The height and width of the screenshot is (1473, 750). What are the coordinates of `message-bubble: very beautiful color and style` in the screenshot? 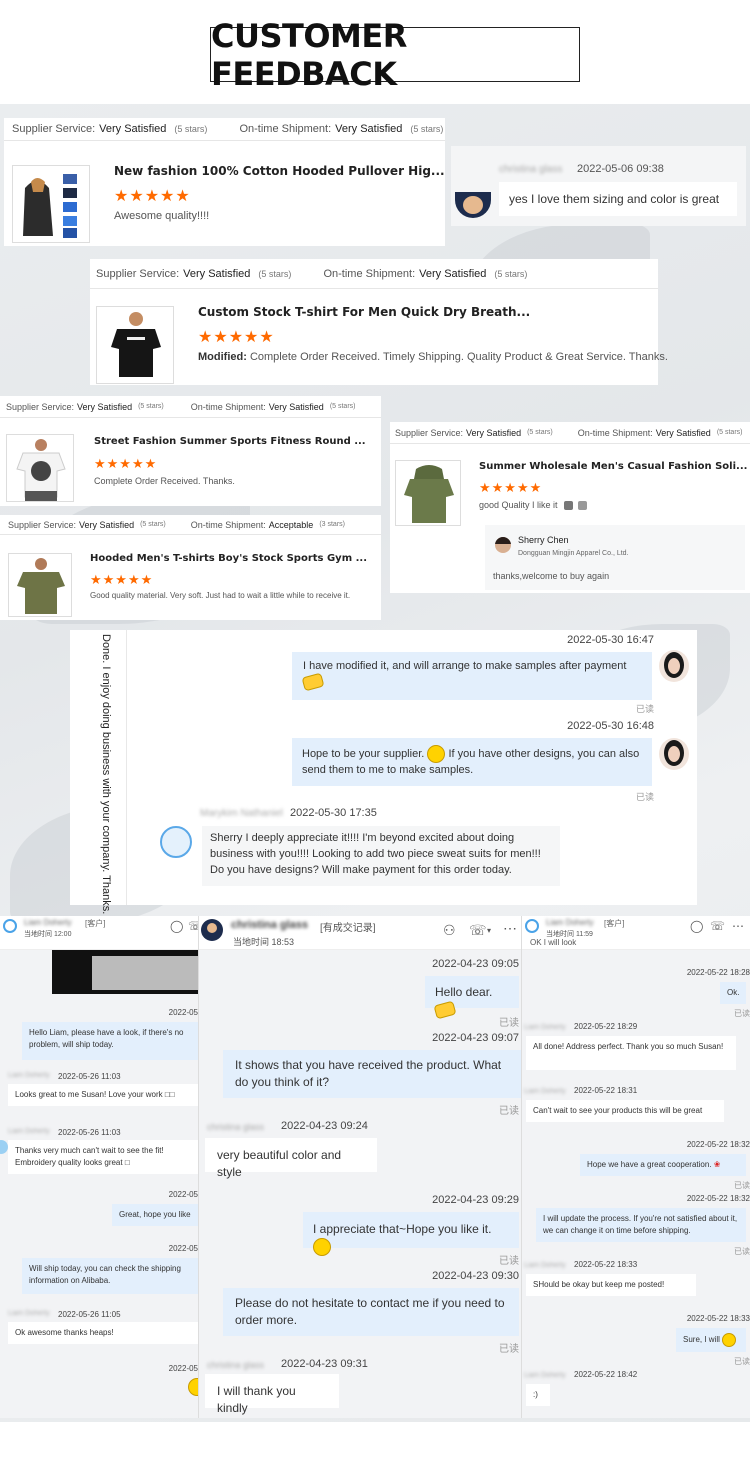 It's located at (291, 1158).